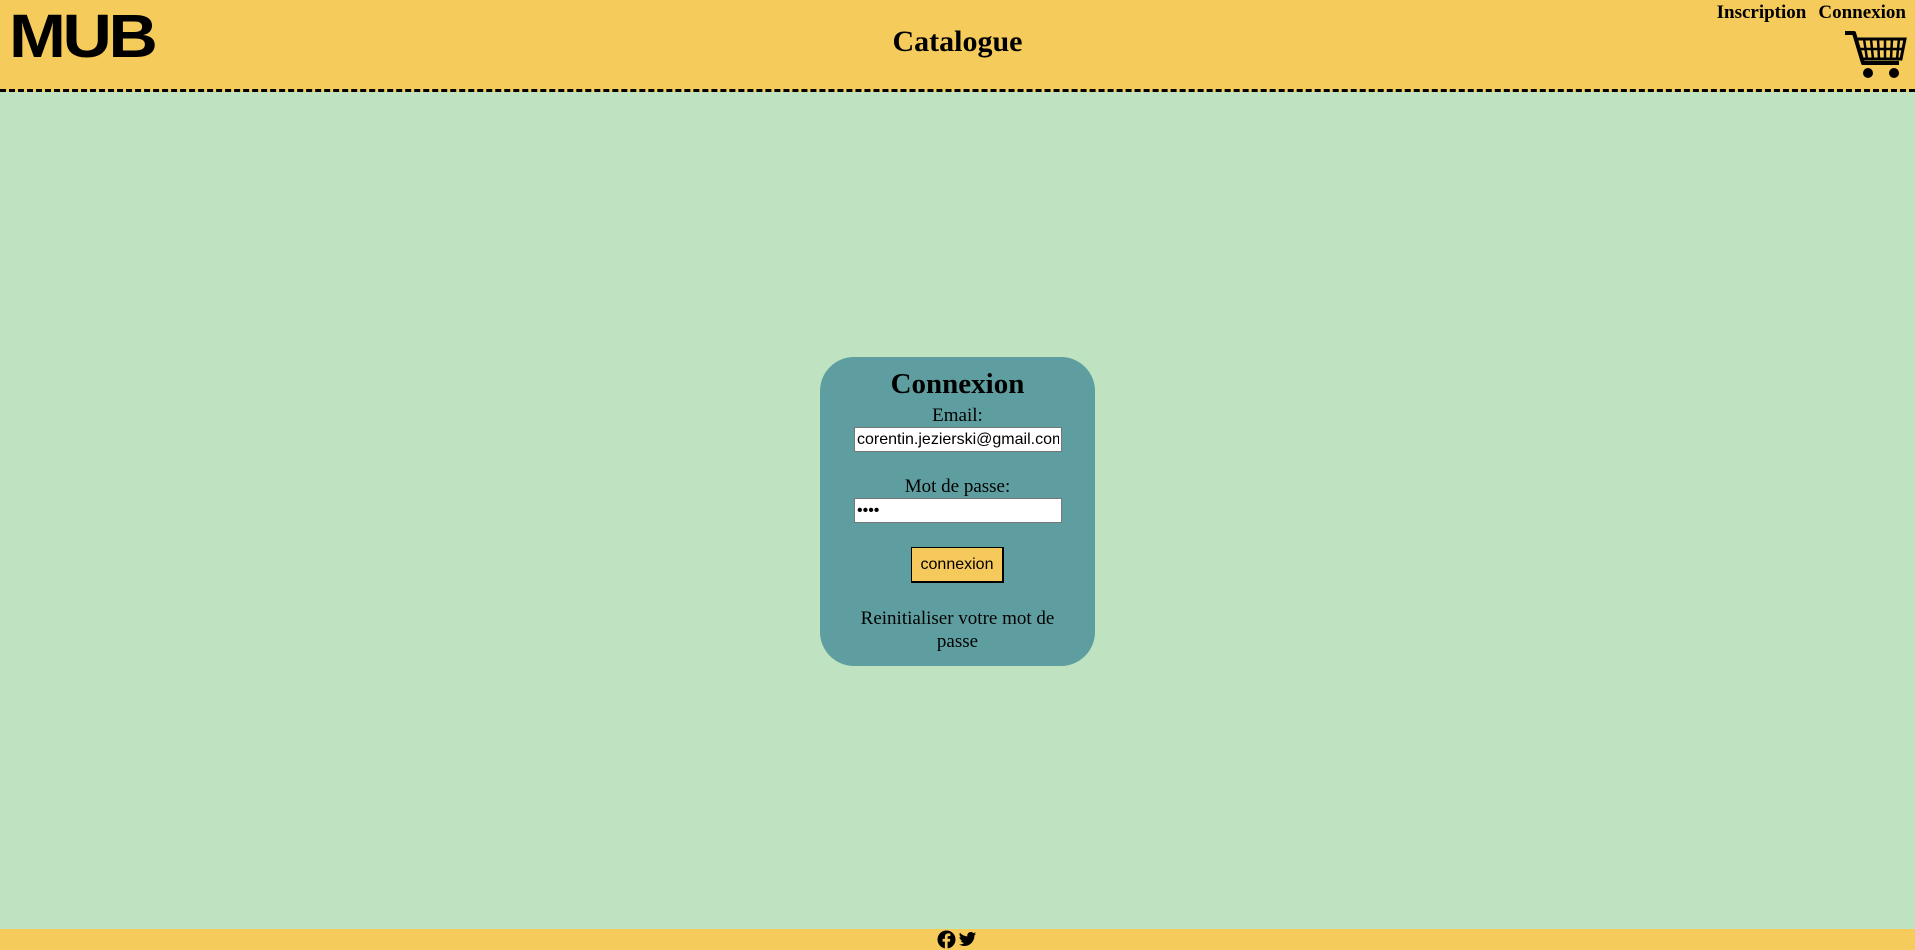 Image resolution: width=1915 pixels, height=950 pixels. What do you see at coordinates (957, 384) in the screenshot?
I see `login-heading: Connexion` at bounding box center [957, 384].